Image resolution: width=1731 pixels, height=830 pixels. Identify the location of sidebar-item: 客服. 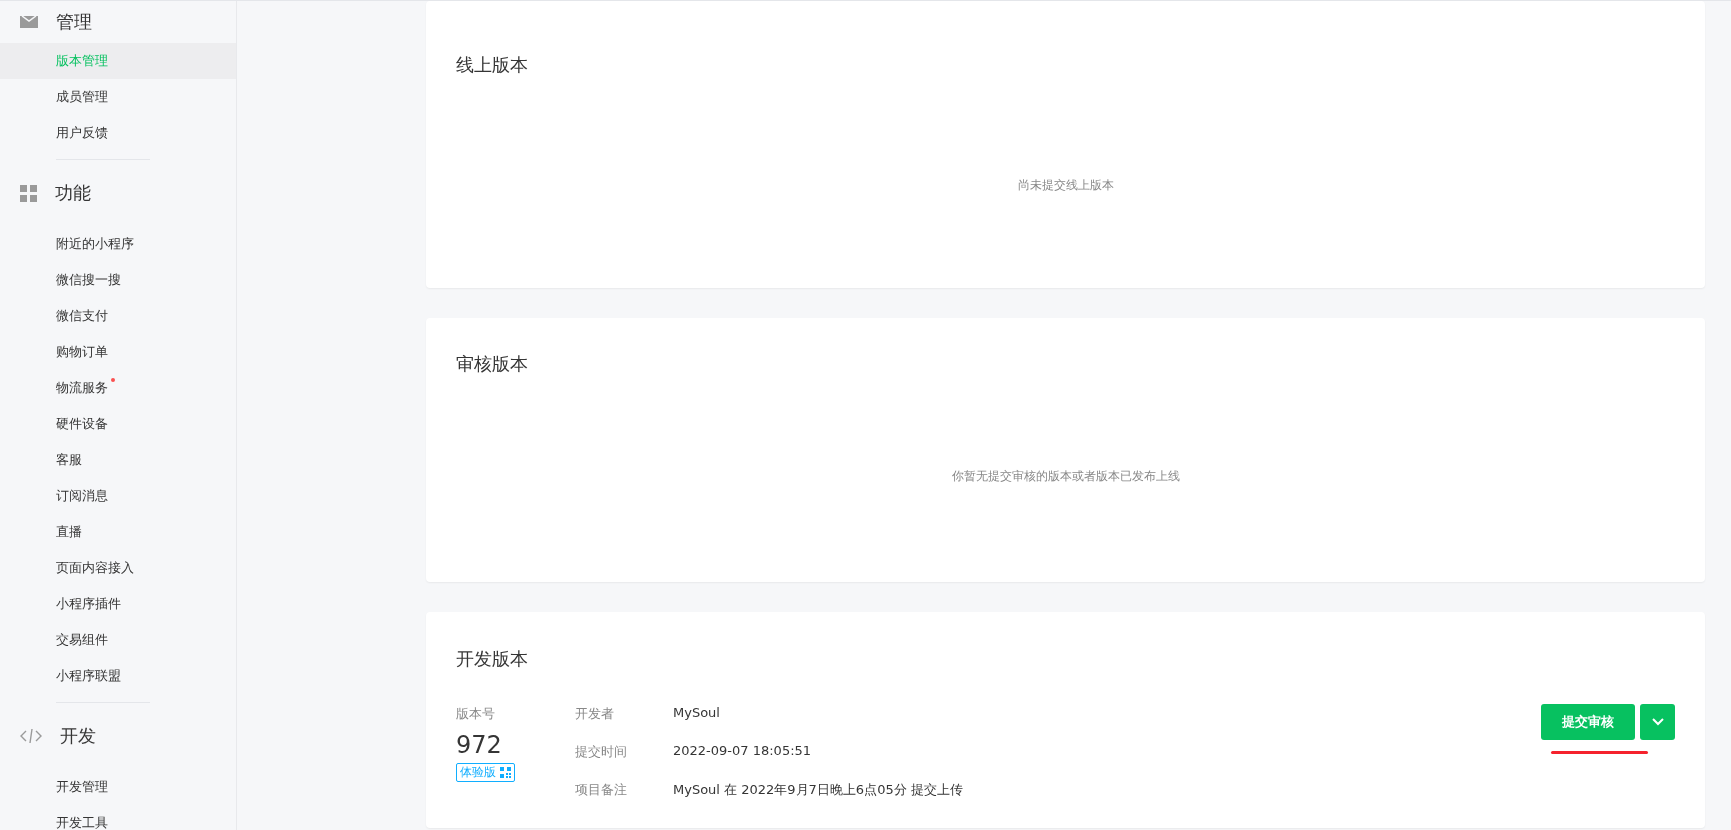
(118, 460).